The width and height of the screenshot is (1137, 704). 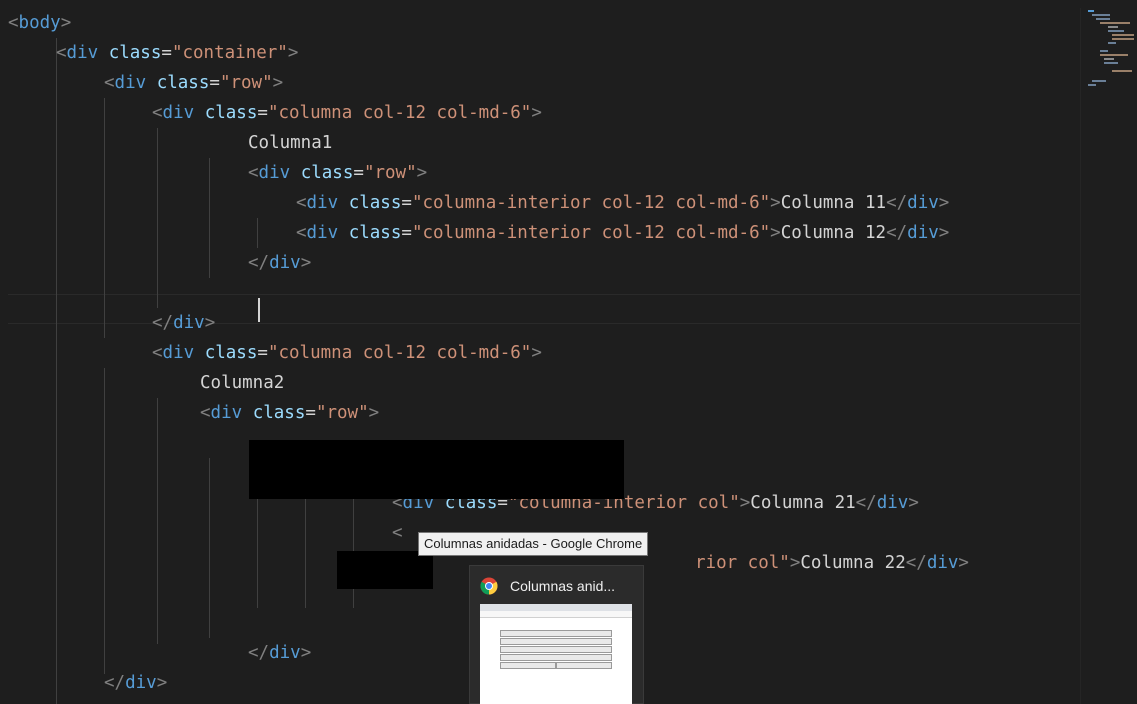 I want to click on code-line: <div class="container">, so click(x=544, y=53).